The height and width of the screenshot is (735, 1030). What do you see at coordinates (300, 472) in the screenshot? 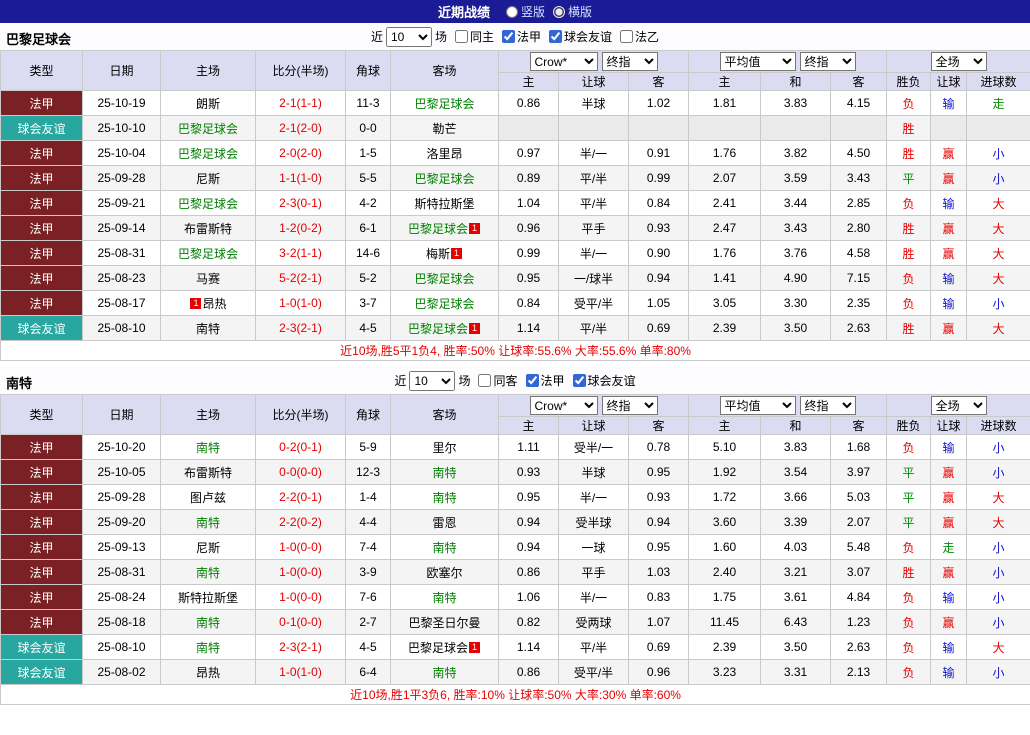
I see `score-cell: 0-0(0-0)` at bounding box center [300, 472].